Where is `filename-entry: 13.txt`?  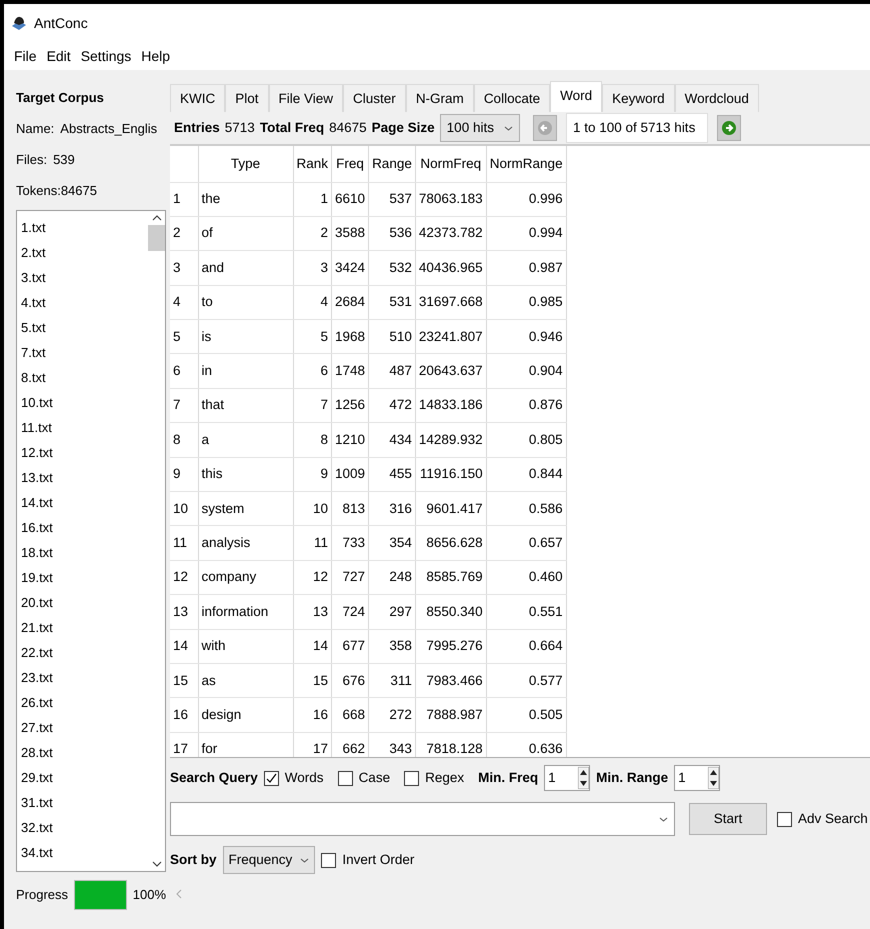 filename-entry: 13.txt is located at coordinates (84, 477).